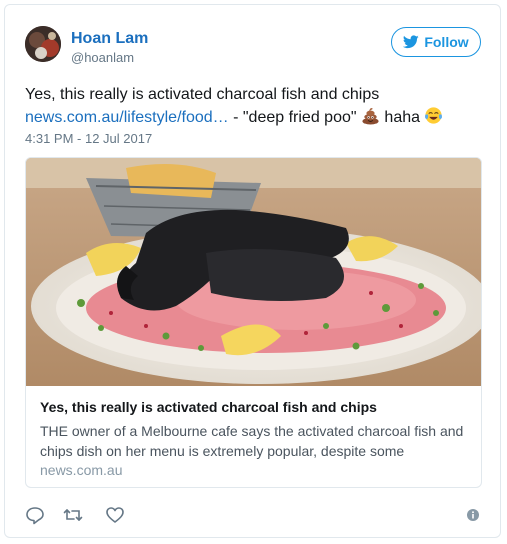  What do you see at coordinates (411, 42) in the screenshot?
I see `twitter-bird-icon` at bounding box center [411, 42].